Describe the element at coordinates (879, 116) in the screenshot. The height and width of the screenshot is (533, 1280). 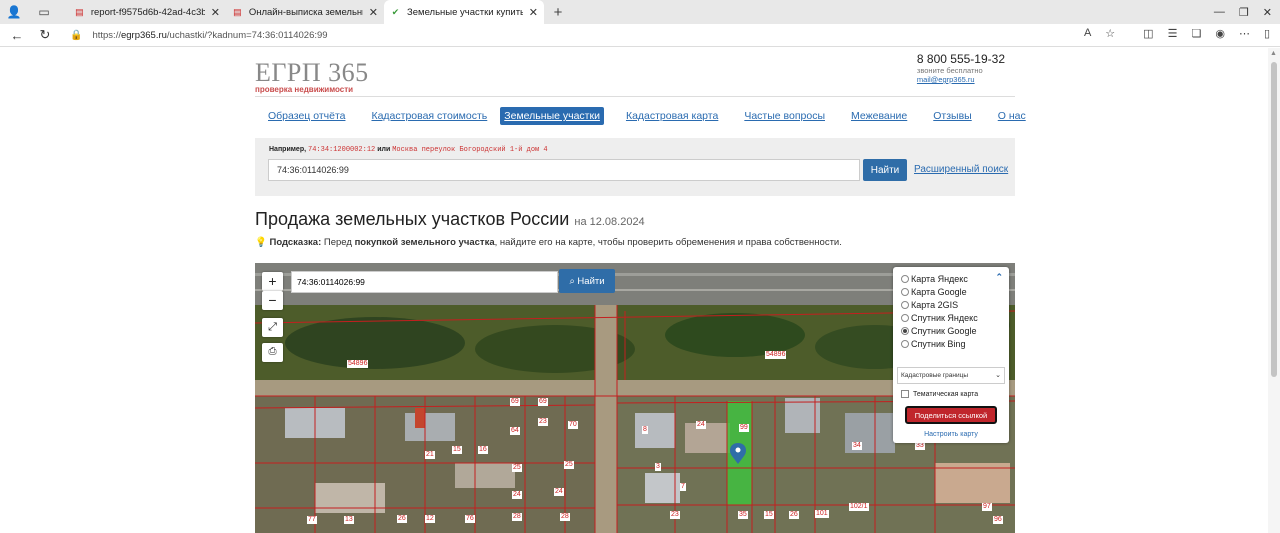
I see `menu-item-surveying: Межевание` at that location.